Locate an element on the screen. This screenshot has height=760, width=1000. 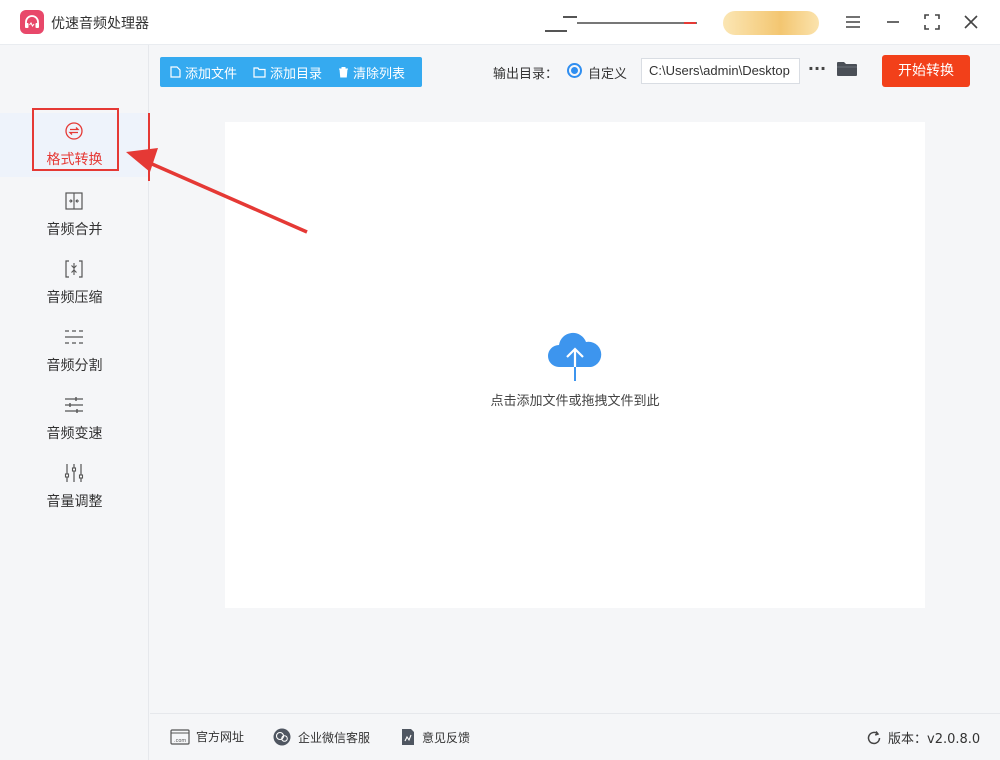
output-path-field: C:\Users\admin\Desktop is located at coordinates (720, 71).